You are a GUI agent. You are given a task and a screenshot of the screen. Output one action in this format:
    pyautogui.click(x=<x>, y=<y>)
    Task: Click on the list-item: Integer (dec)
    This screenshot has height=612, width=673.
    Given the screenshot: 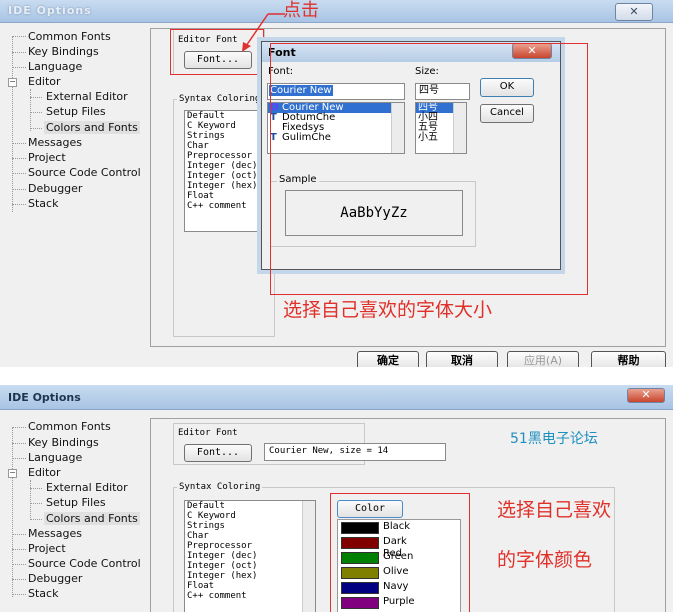 What is the action you would take?
    pyautogui.click(x=250, y=556)
    